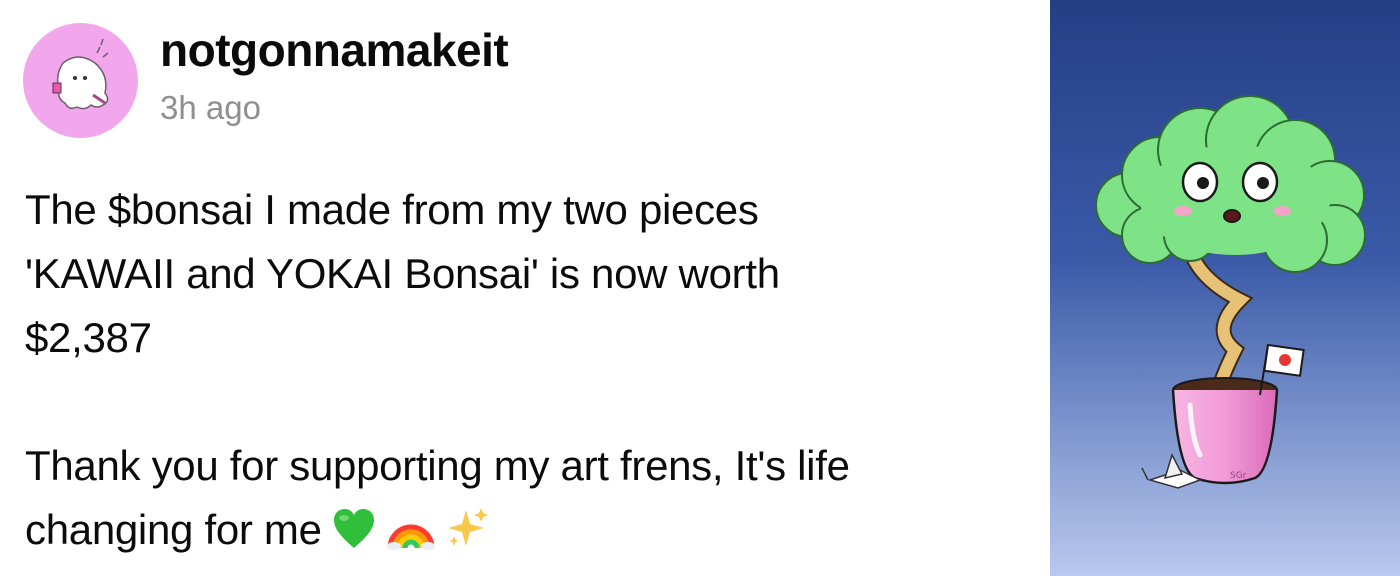 The height and width of the screenshot is (576, 1400). I want to click on post-text-line: 'KAWAII and YOKAI Bonsai' is now worth, so click(402, 273).